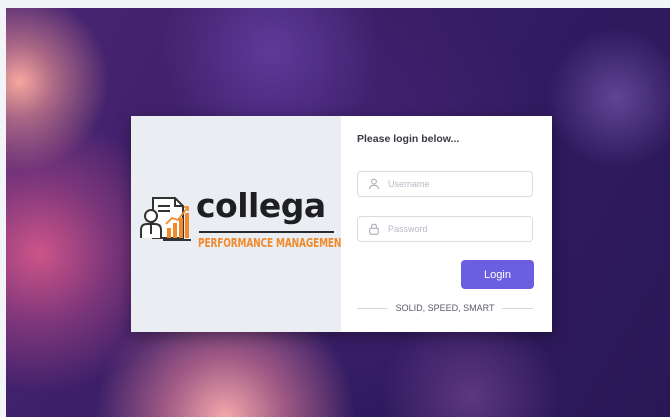 This screenshot has width=670, height=417. I want to click on performance-report-icon, so click(165, 219).